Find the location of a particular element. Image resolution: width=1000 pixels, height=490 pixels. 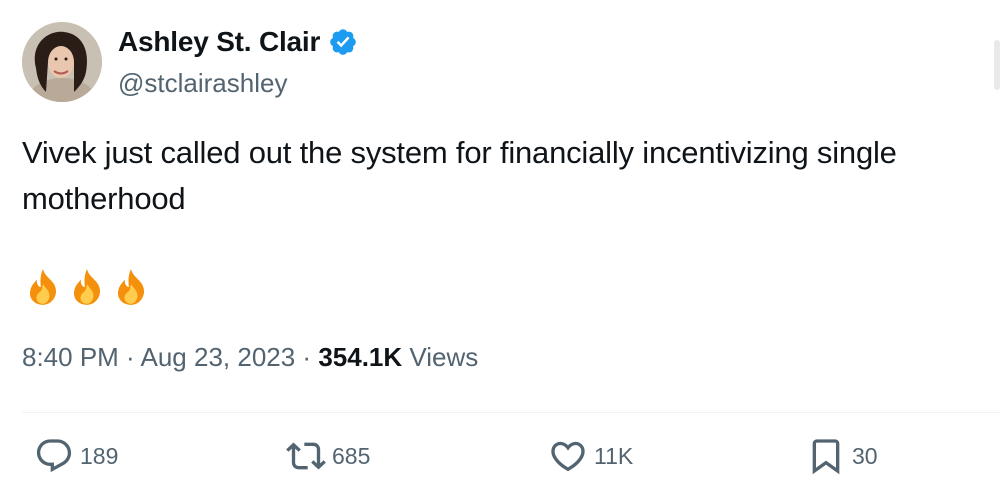

scrollbar-edge is located at coordinates (997, 65).